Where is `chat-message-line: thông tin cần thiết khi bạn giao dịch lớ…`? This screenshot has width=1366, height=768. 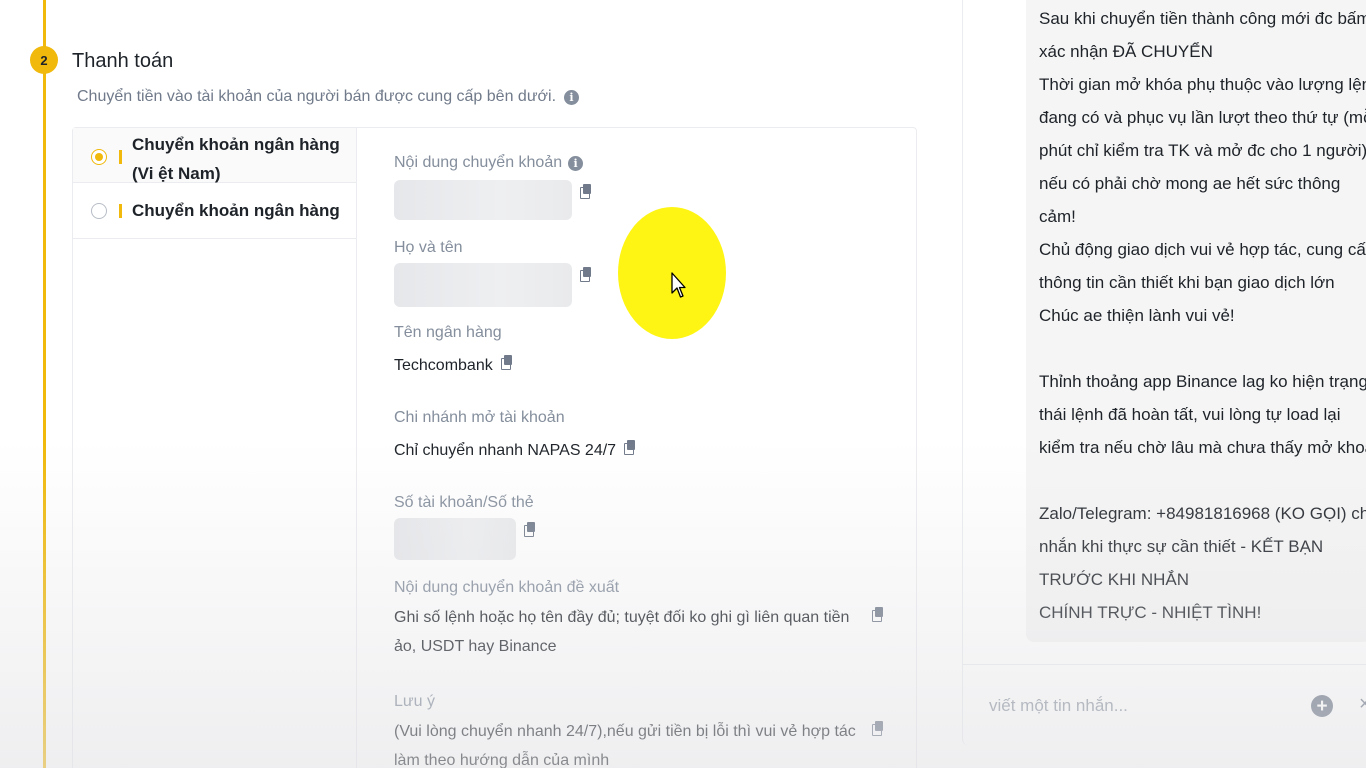 chat-message-line: thông tin cần thiết khi bạn giao dịch lớ… is located at coordinates (1187, 282).